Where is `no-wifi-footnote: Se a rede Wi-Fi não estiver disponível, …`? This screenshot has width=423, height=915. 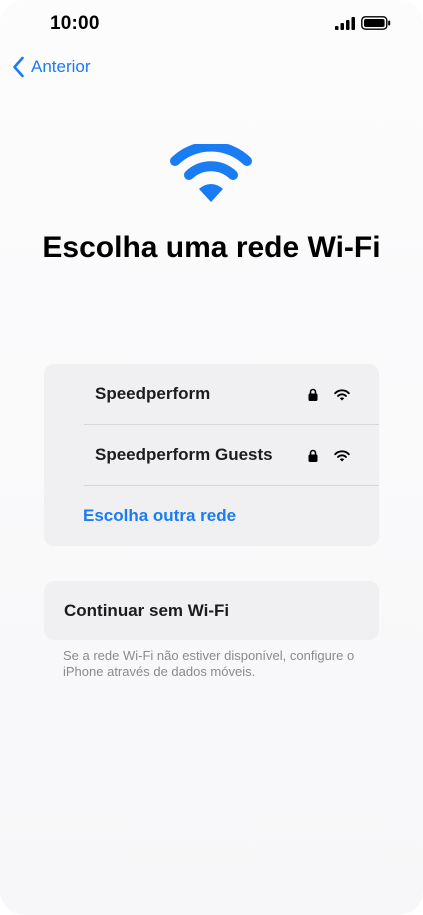 no-wifi-footnote: Se a rede Wi-Fi não estiver disponível, … is located at coordinates (209, 663).